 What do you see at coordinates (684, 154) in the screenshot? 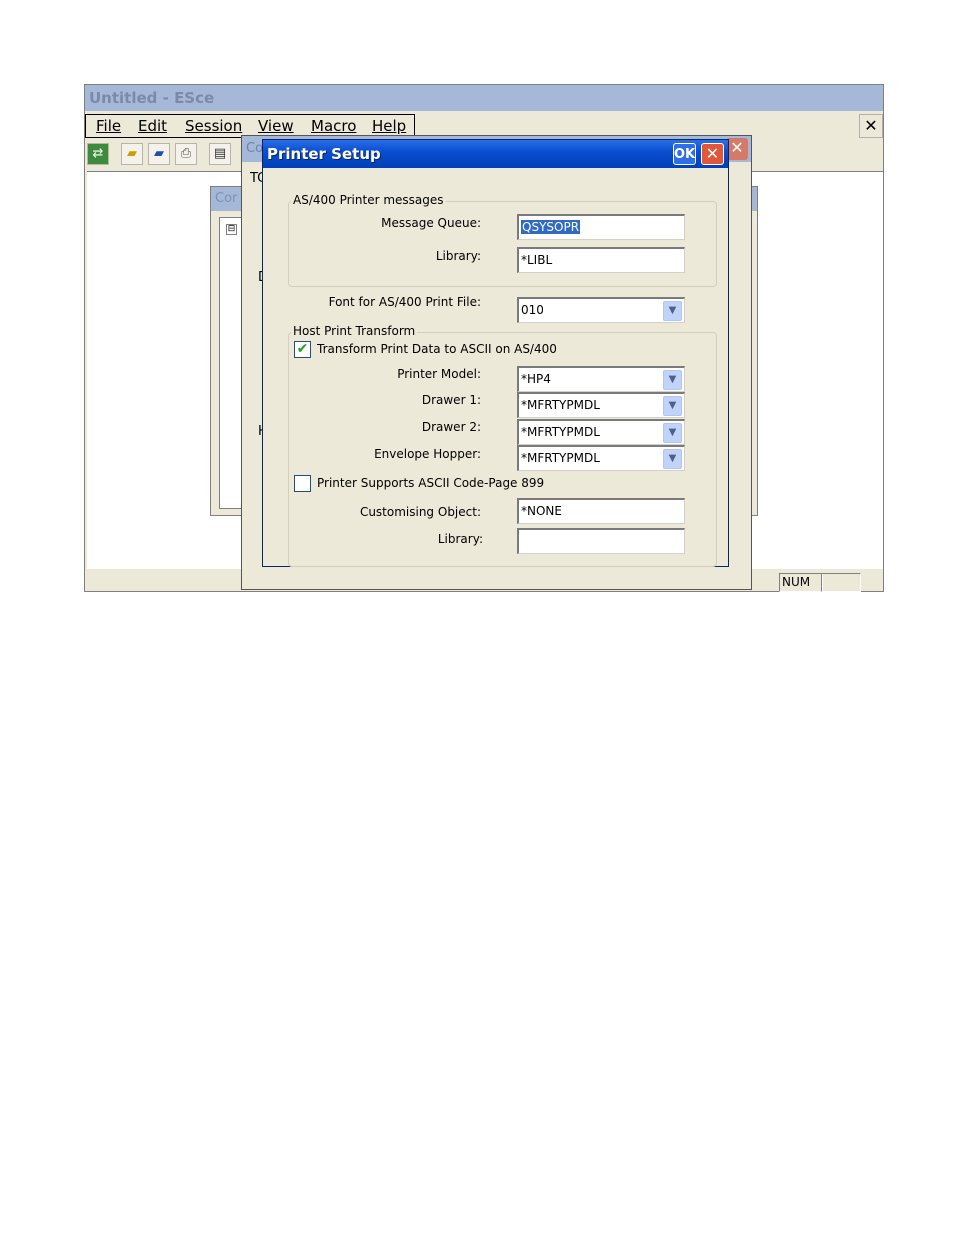
I see `ok-button: OK` at bounding box center [684, 154].